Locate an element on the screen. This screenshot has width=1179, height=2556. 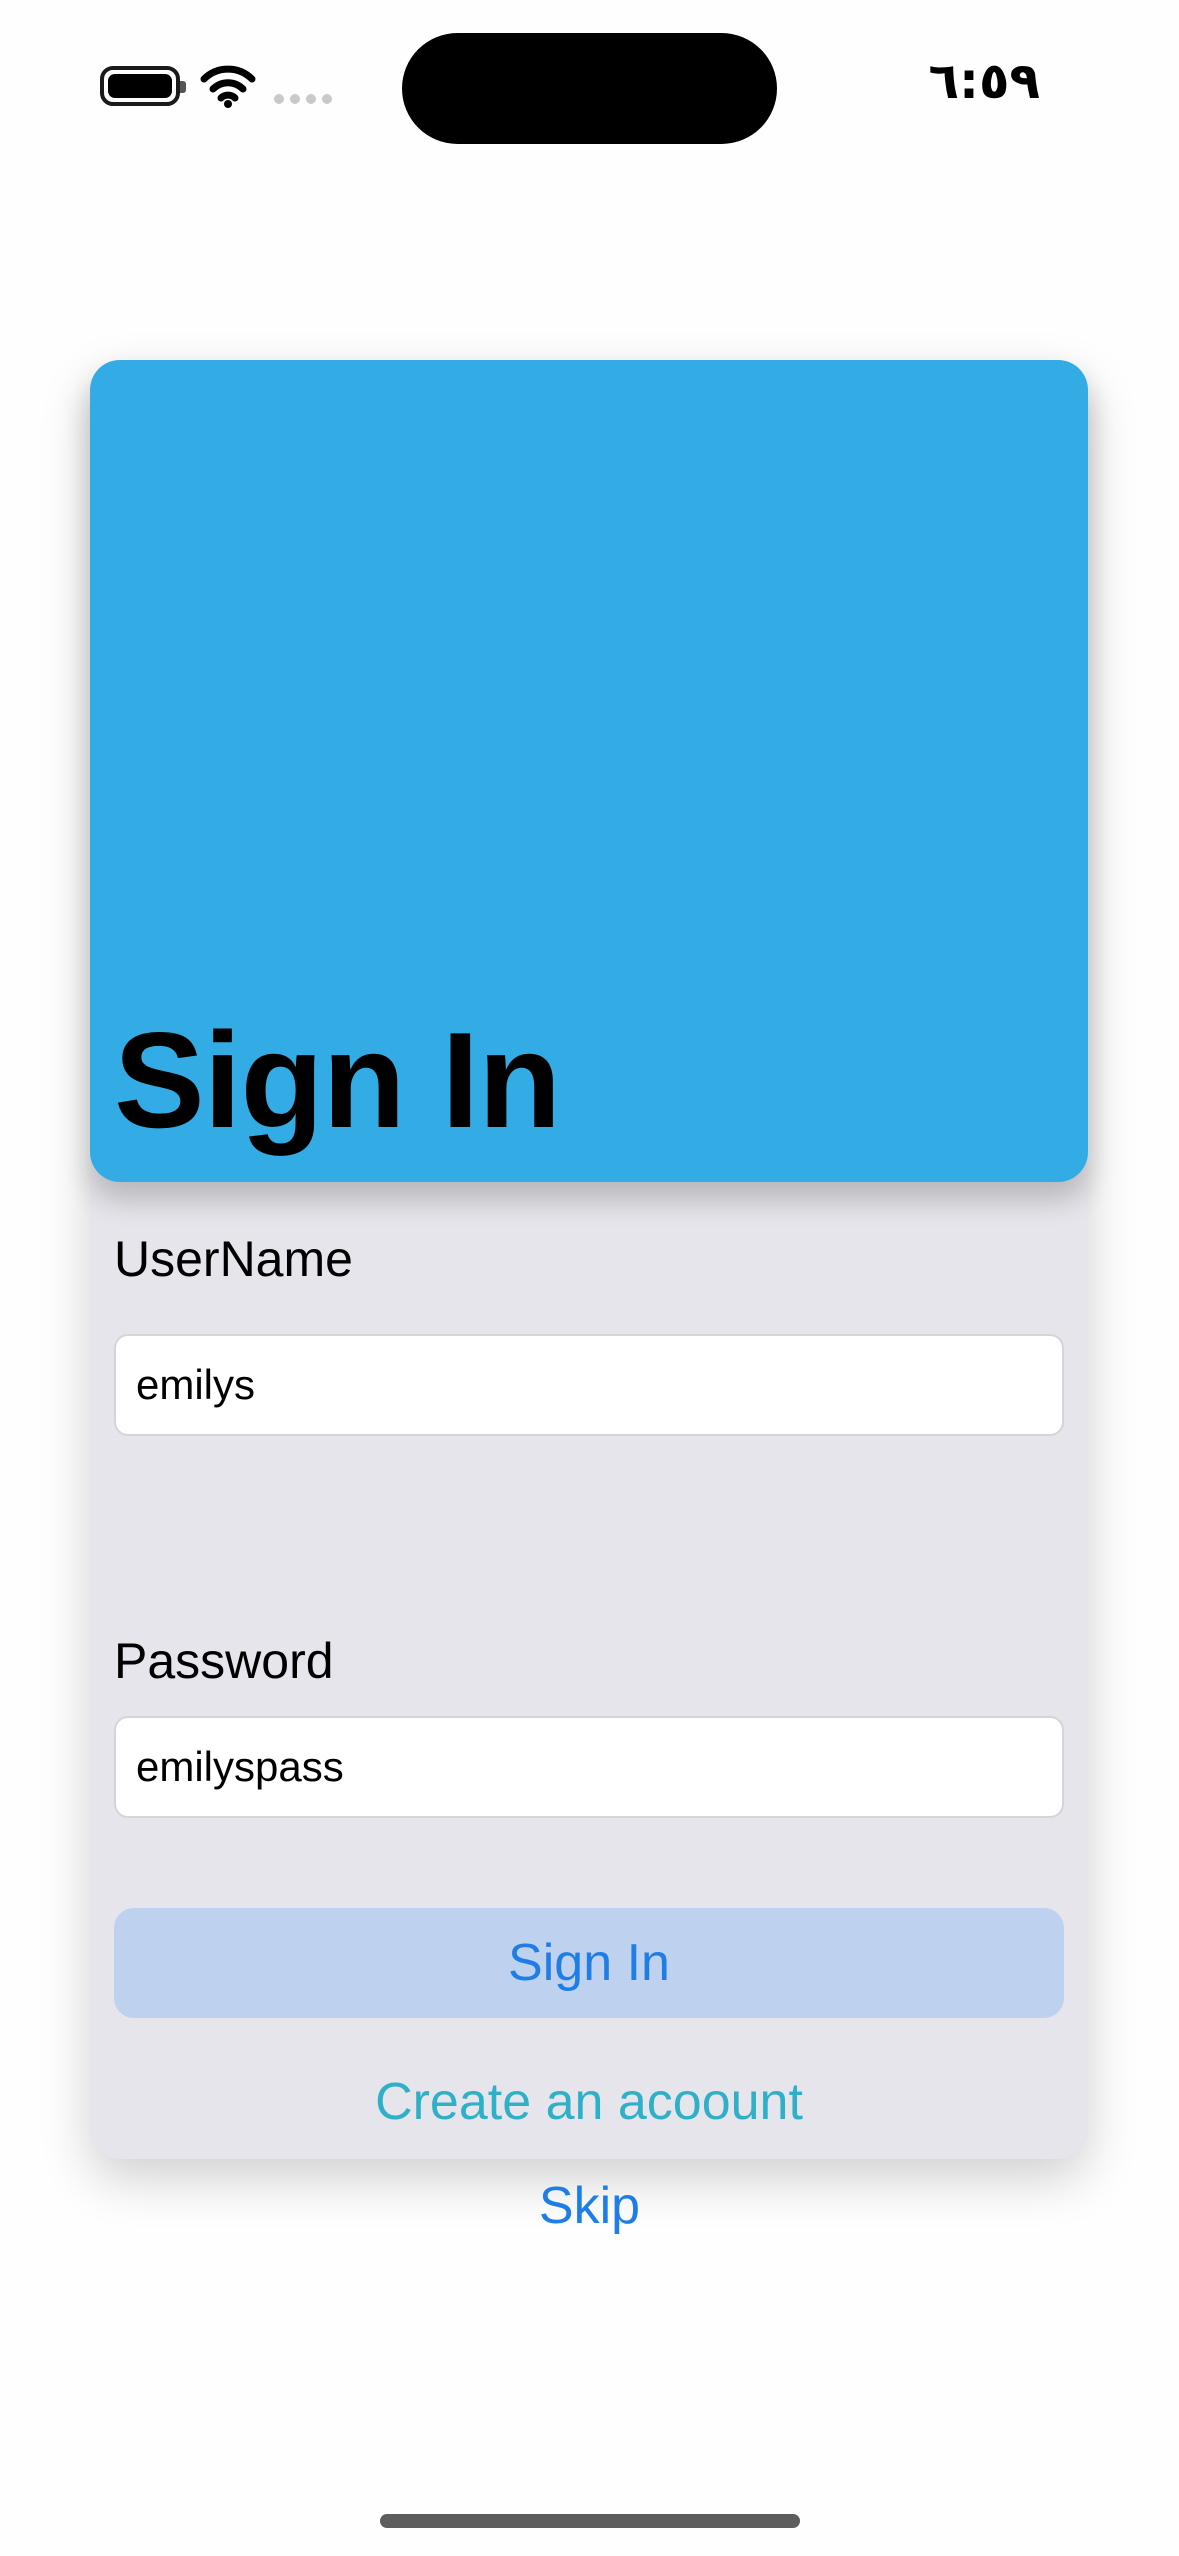
sign-in-button: Sign In is located at coordinates (589, 1963).